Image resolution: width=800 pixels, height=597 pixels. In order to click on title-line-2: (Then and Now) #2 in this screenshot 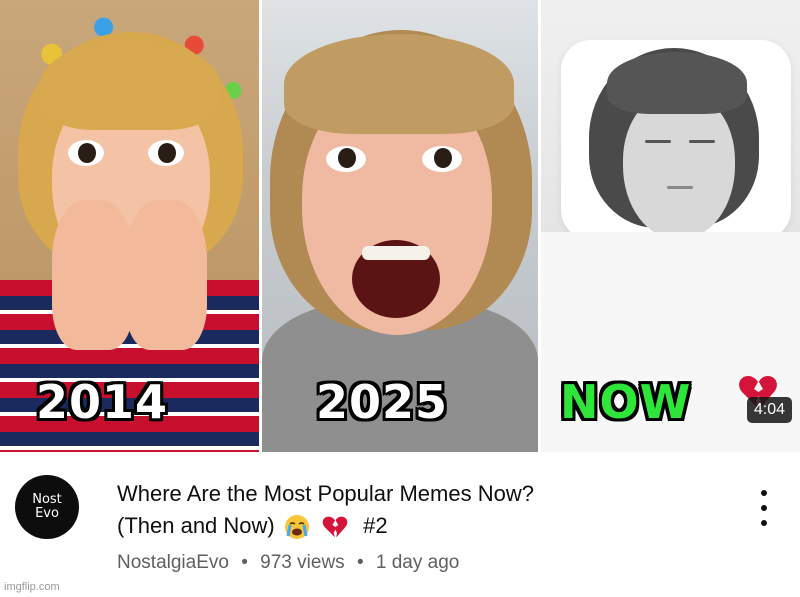, I will do `click(417, 526)`.